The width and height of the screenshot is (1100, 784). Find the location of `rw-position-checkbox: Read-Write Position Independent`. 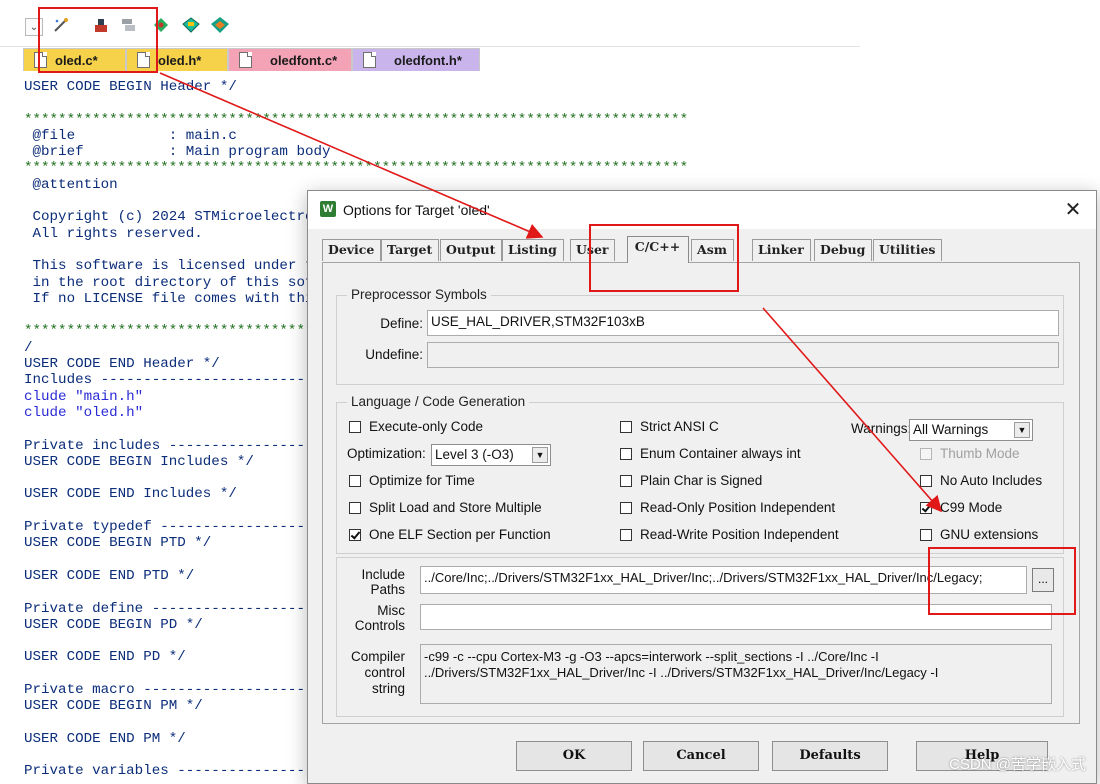

rw-position-checkbox: Read-Write Position Independent is located at coordinates (729, 534).